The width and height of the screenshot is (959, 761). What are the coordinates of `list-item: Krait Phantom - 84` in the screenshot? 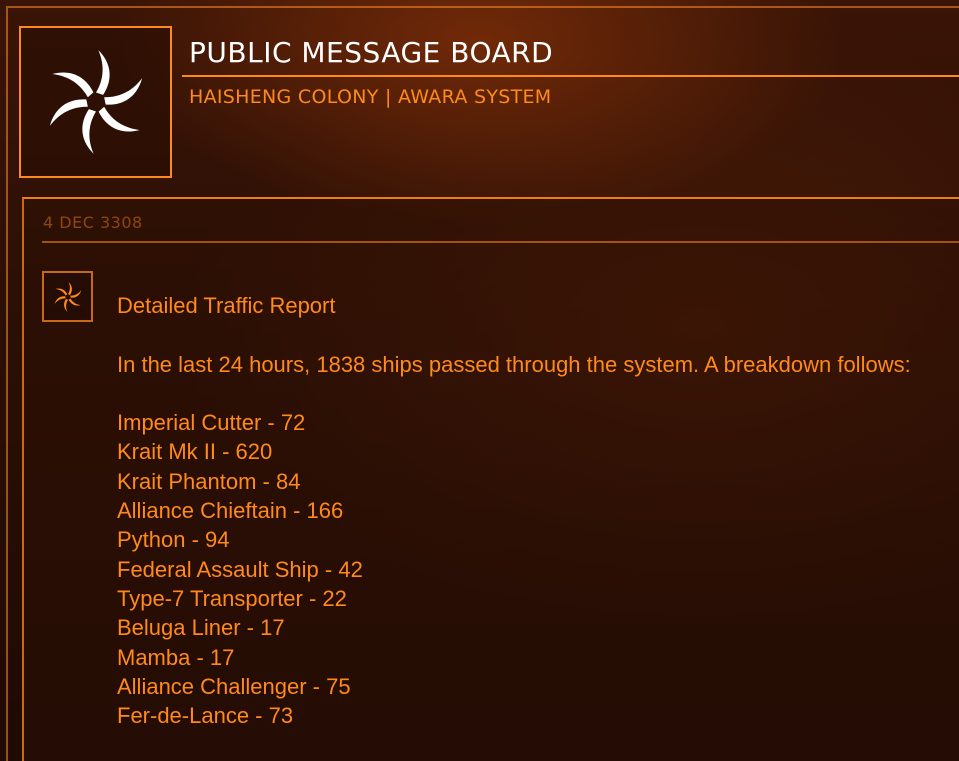 It's located at (209, 481).